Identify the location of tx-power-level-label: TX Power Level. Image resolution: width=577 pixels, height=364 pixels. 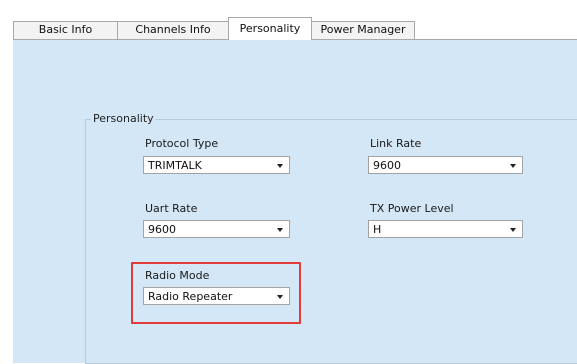
(412, 208).